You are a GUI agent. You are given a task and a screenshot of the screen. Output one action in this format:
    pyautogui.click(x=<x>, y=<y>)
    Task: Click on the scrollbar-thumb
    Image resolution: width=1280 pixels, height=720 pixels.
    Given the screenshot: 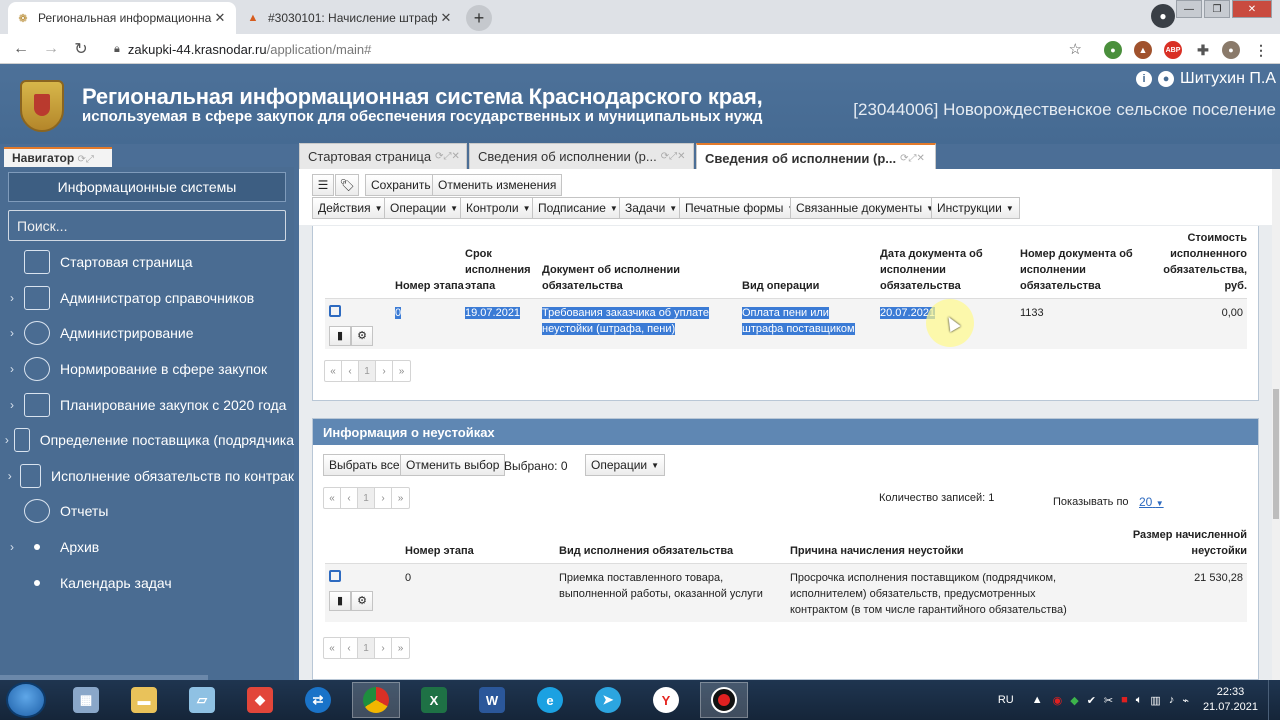 What is the action you would take?
    pyautogui.click(x=1276, y=454)
    